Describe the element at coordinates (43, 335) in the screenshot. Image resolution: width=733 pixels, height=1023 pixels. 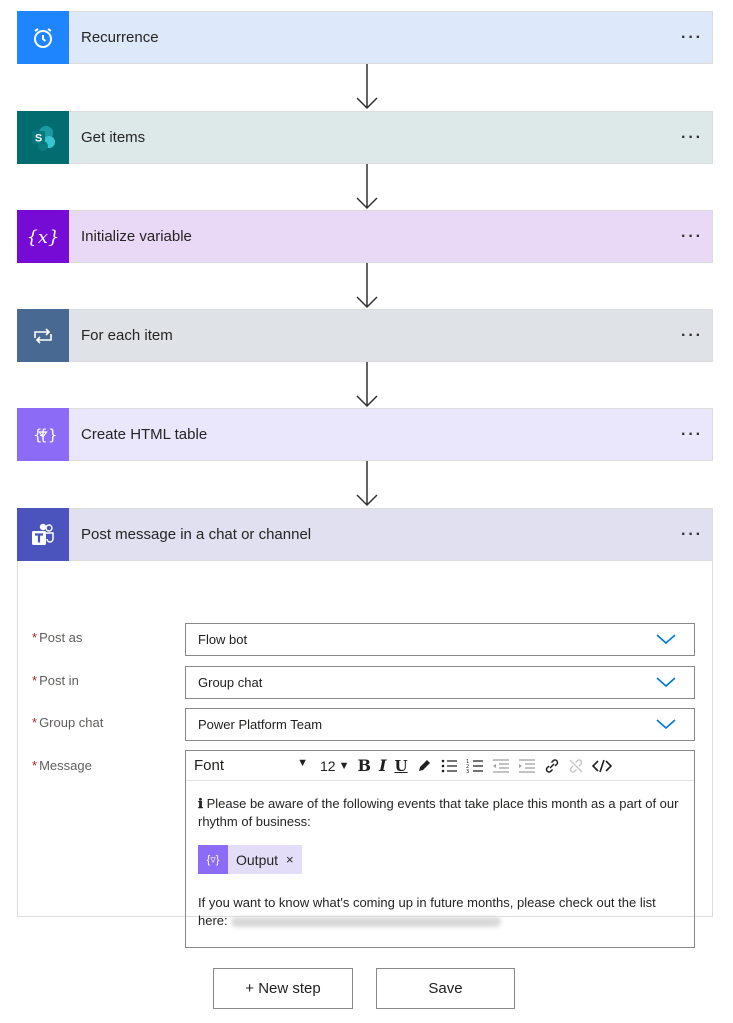
I see `loop-icon` at that location.